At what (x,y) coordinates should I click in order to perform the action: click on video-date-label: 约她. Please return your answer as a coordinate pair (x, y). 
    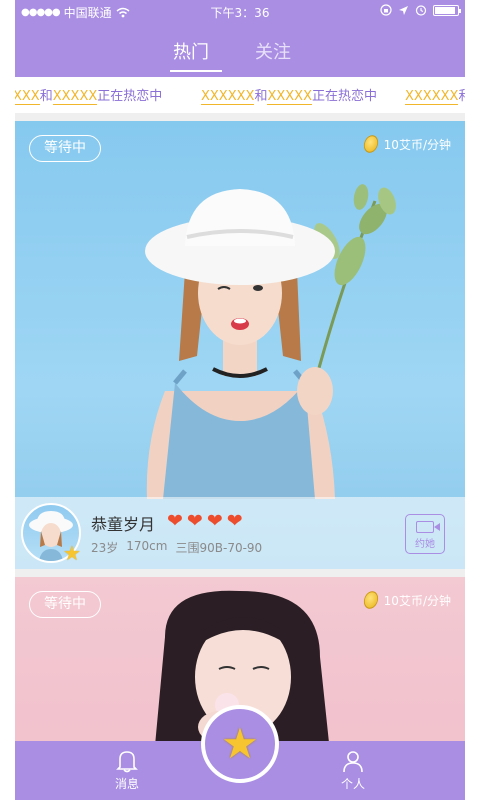
    Looking at the image, I should click on (425, 544).